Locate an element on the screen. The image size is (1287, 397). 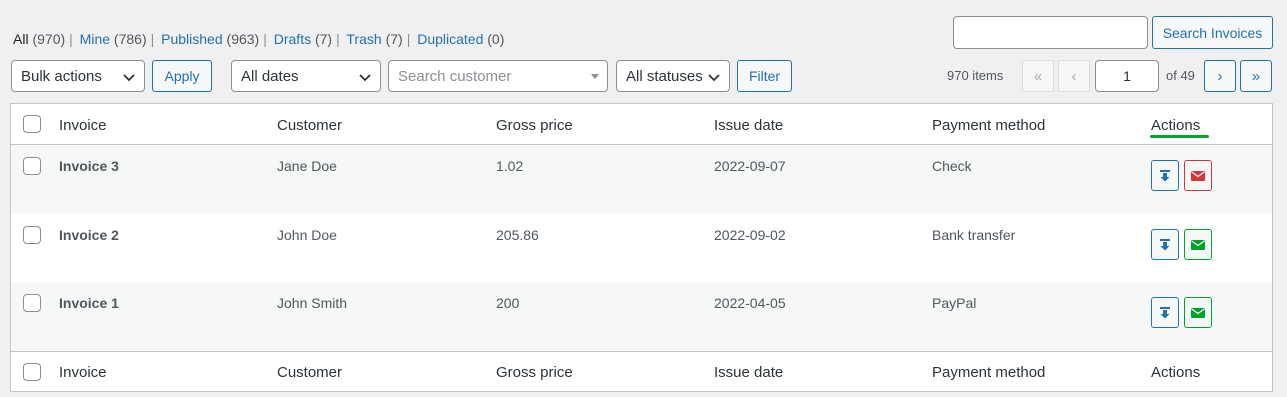
payment-method-cell: Check is located at coordinates (952, 166).